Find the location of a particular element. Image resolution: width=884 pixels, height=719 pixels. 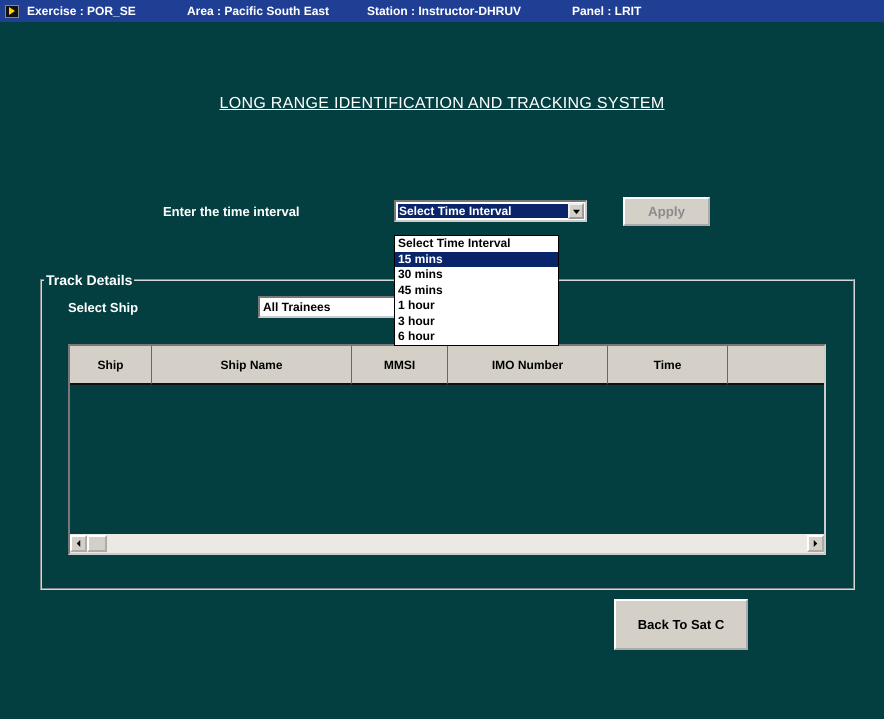

page-title: LONG RANGE IDENTIFICATION AND TRACKING SYSTEM is located at coordinates (442, 104).